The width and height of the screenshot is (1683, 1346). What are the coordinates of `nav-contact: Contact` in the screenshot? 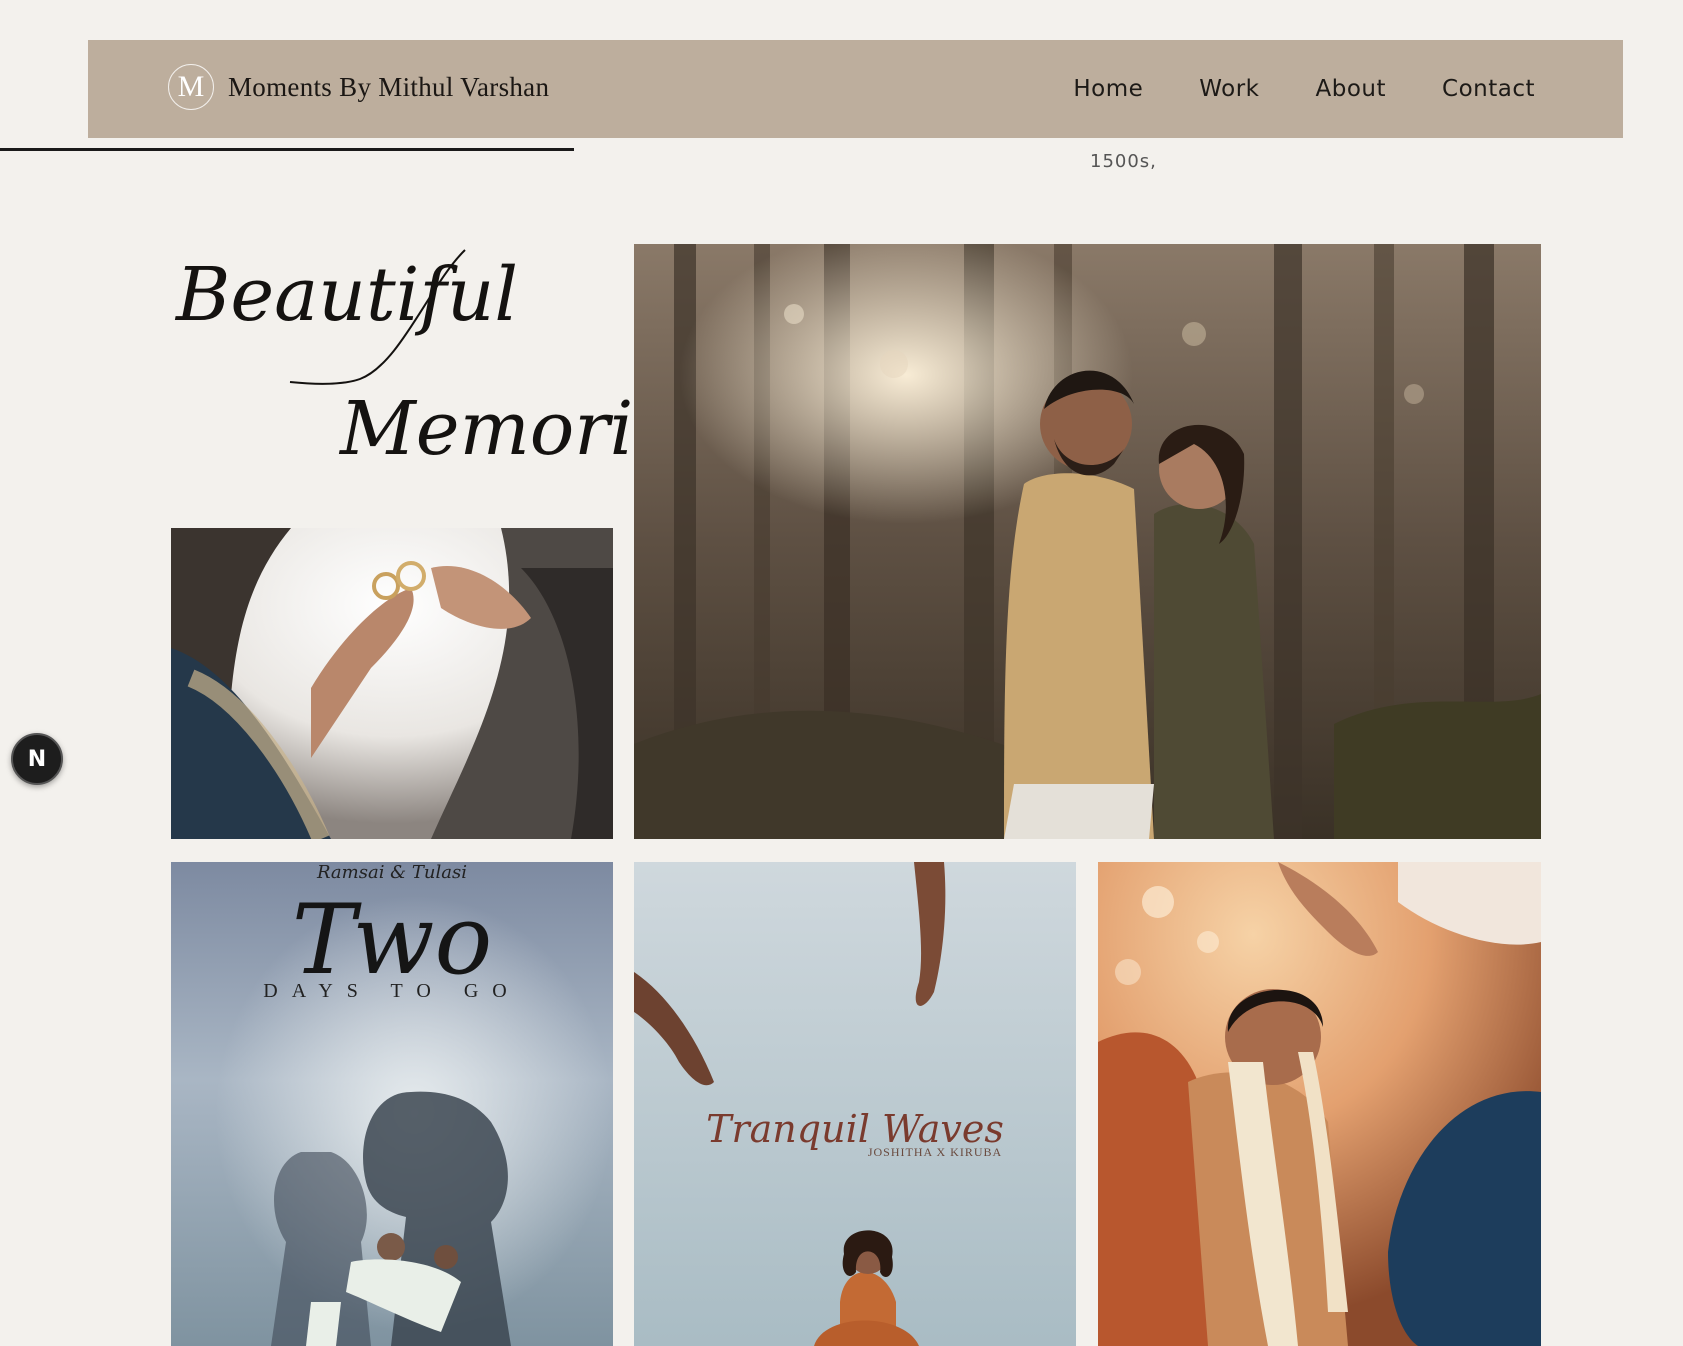 It's located at (1488, 89).